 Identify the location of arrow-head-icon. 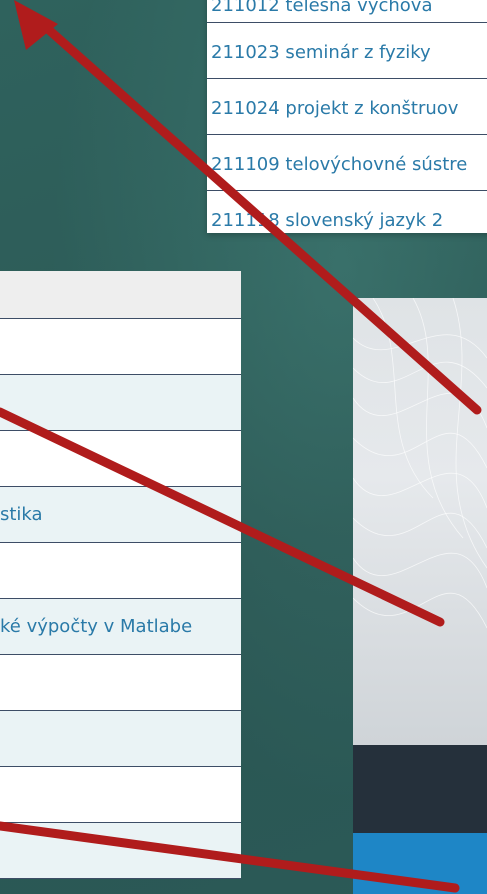
(36, 25).